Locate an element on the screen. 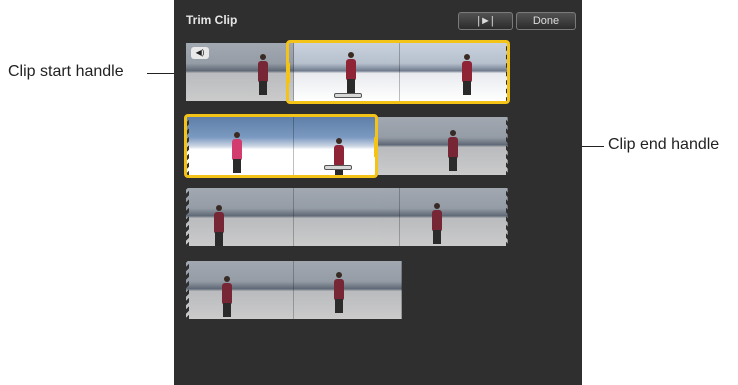  clip-end-callout: Clip end handle is located at coordinates (664, 144).